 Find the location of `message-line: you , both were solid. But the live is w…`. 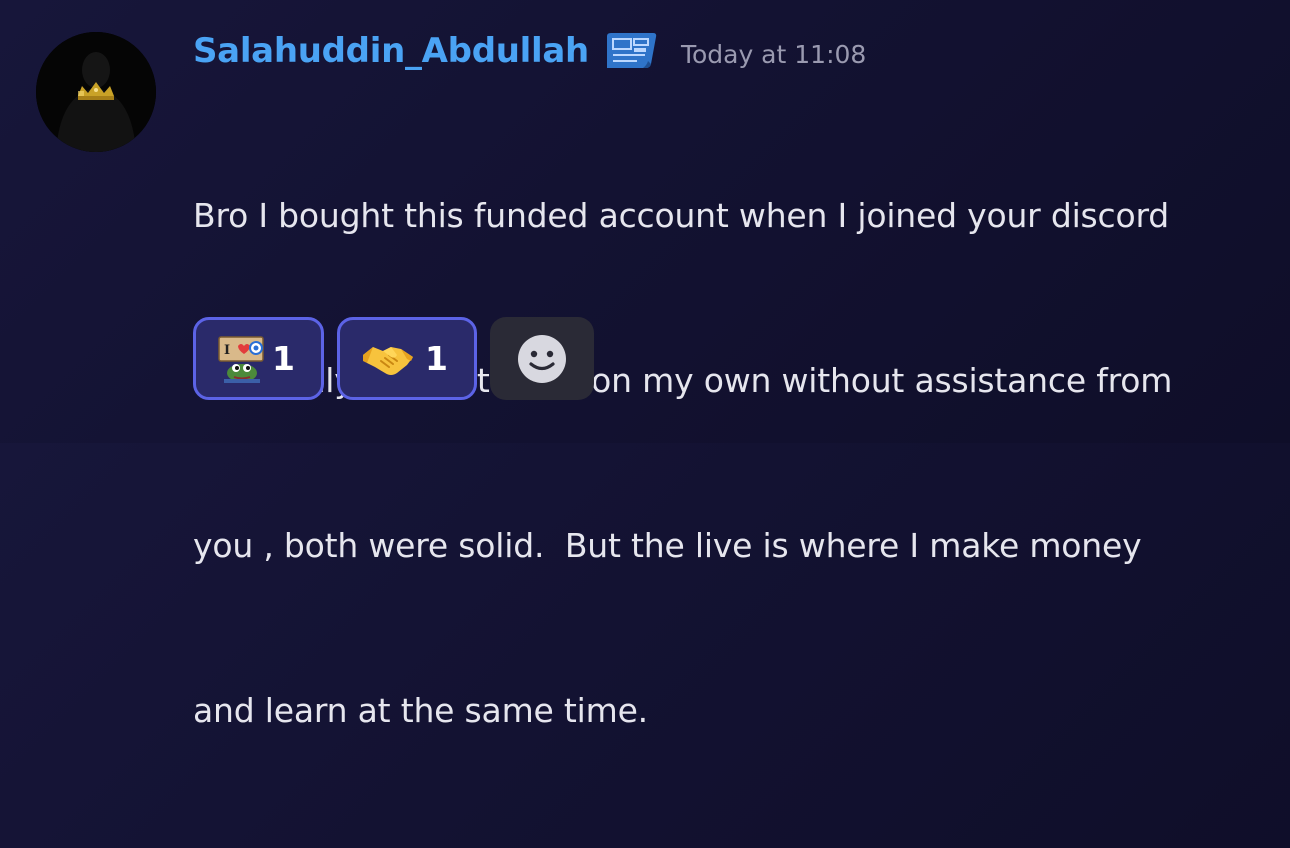

message-line: you , both were solid. But the live is w… is located at coordinates (667, 545).